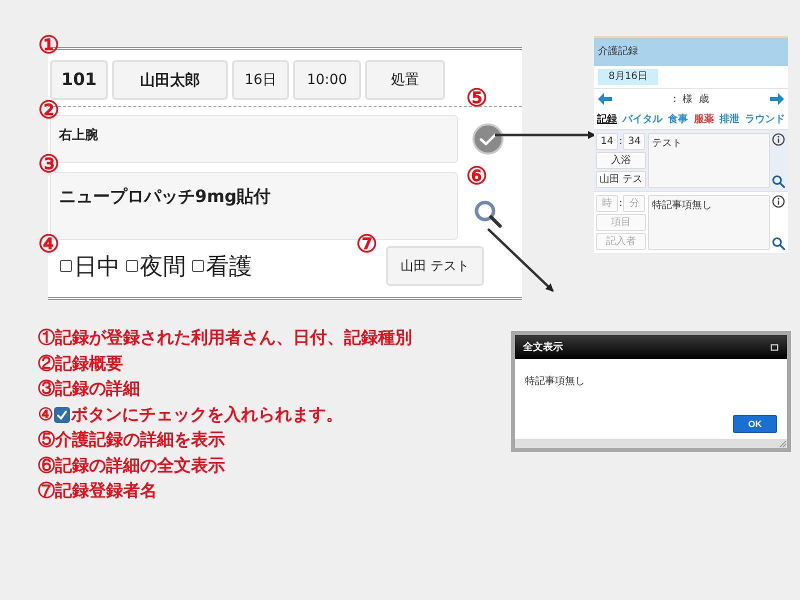 Image resolution: width=800 pixels, height=600 pixels. What do you see at coordinates (89, 389) in the screenshot?
I see `legend-line: ③記録の詳細` at bounding box center [89, 389].